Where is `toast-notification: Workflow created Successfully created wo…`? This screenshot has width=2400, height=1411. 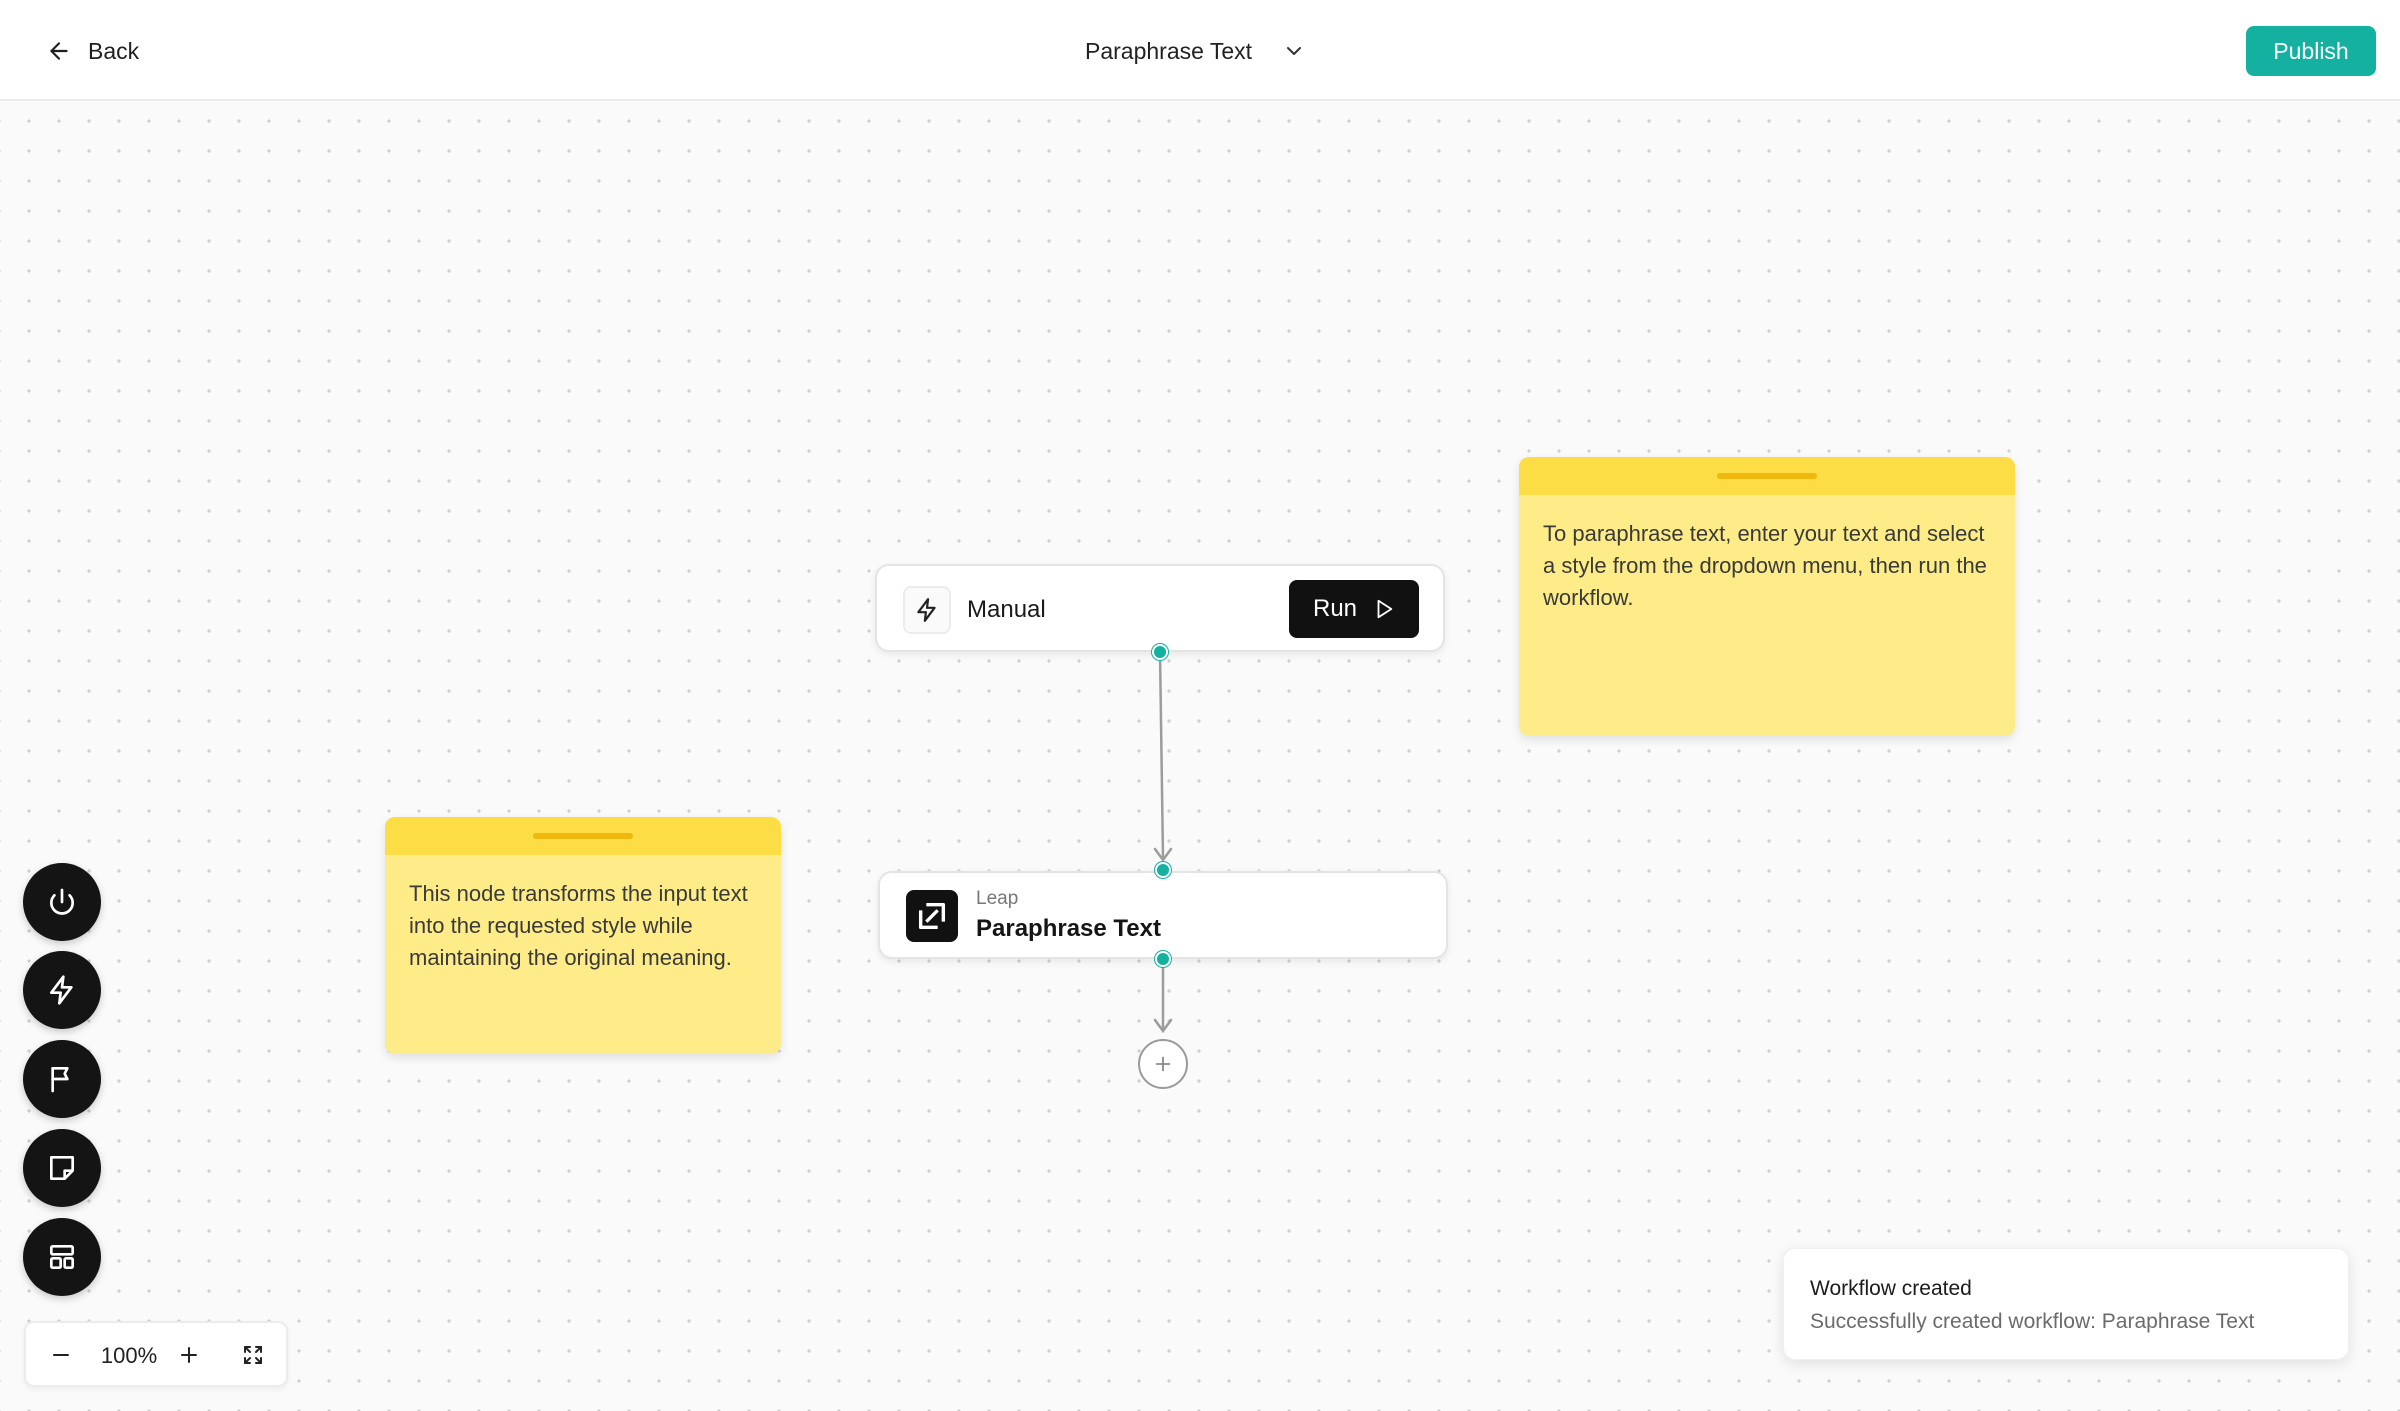 toast-notification: Workflow created Successfully created wo… is located at coordinates (2066, 1304).